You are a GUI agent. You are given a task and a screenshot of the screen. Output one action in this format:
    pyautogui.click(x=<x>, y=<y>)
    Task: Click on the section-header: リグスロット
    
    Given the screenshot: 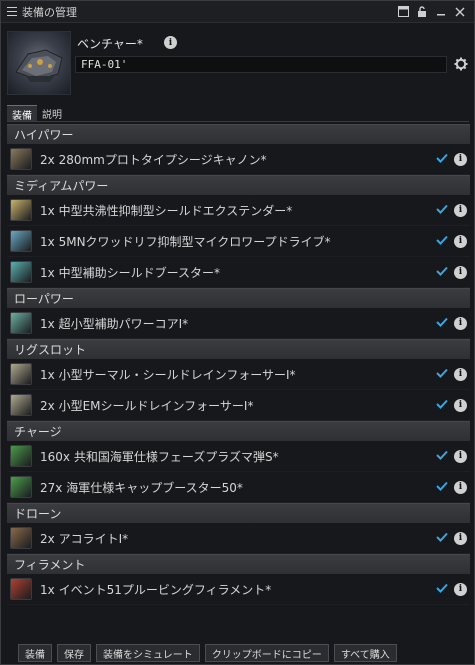 What is the action you would take?
    pyautogui.click(x=238, y=349)
    